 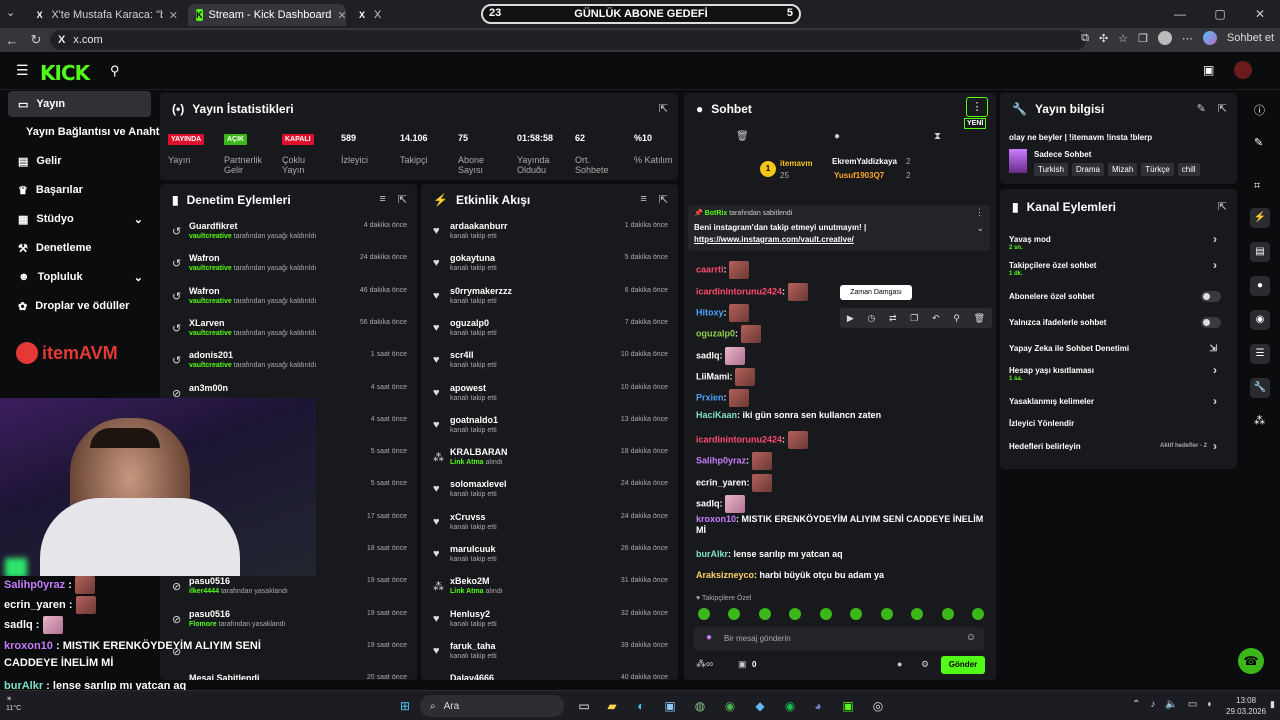 I want to click on channel-action-item: Hesap yaşı kısıtlaması 1 sa. ›, so click(x=1120, y=372).